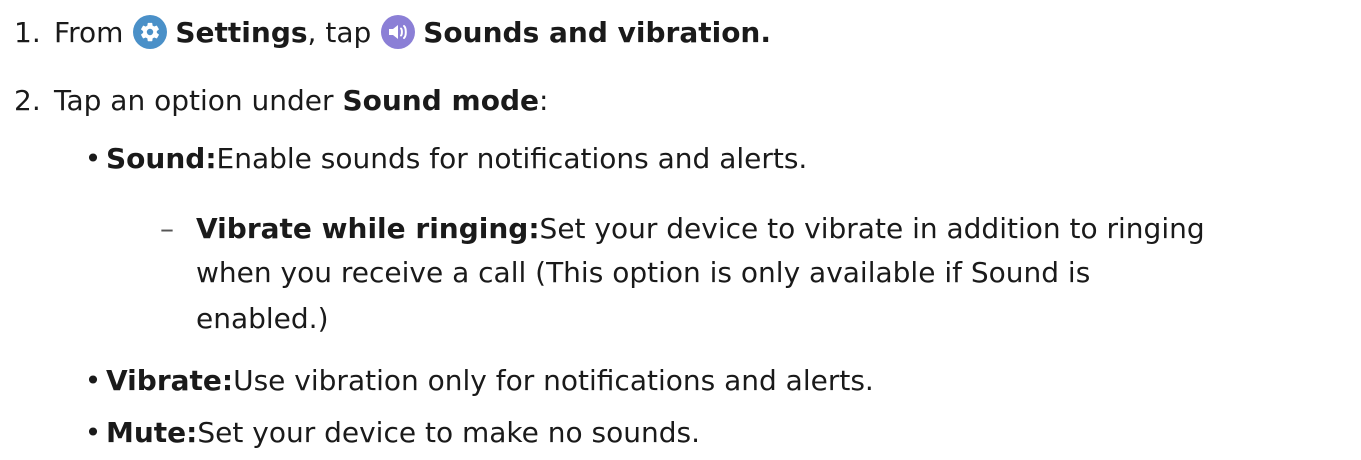 This screenshot has width=1361, height=460. Describe the element at coordinates (449, 432) in the screenshot. I see `option-text: Set your device to make no sounds.` at that location.